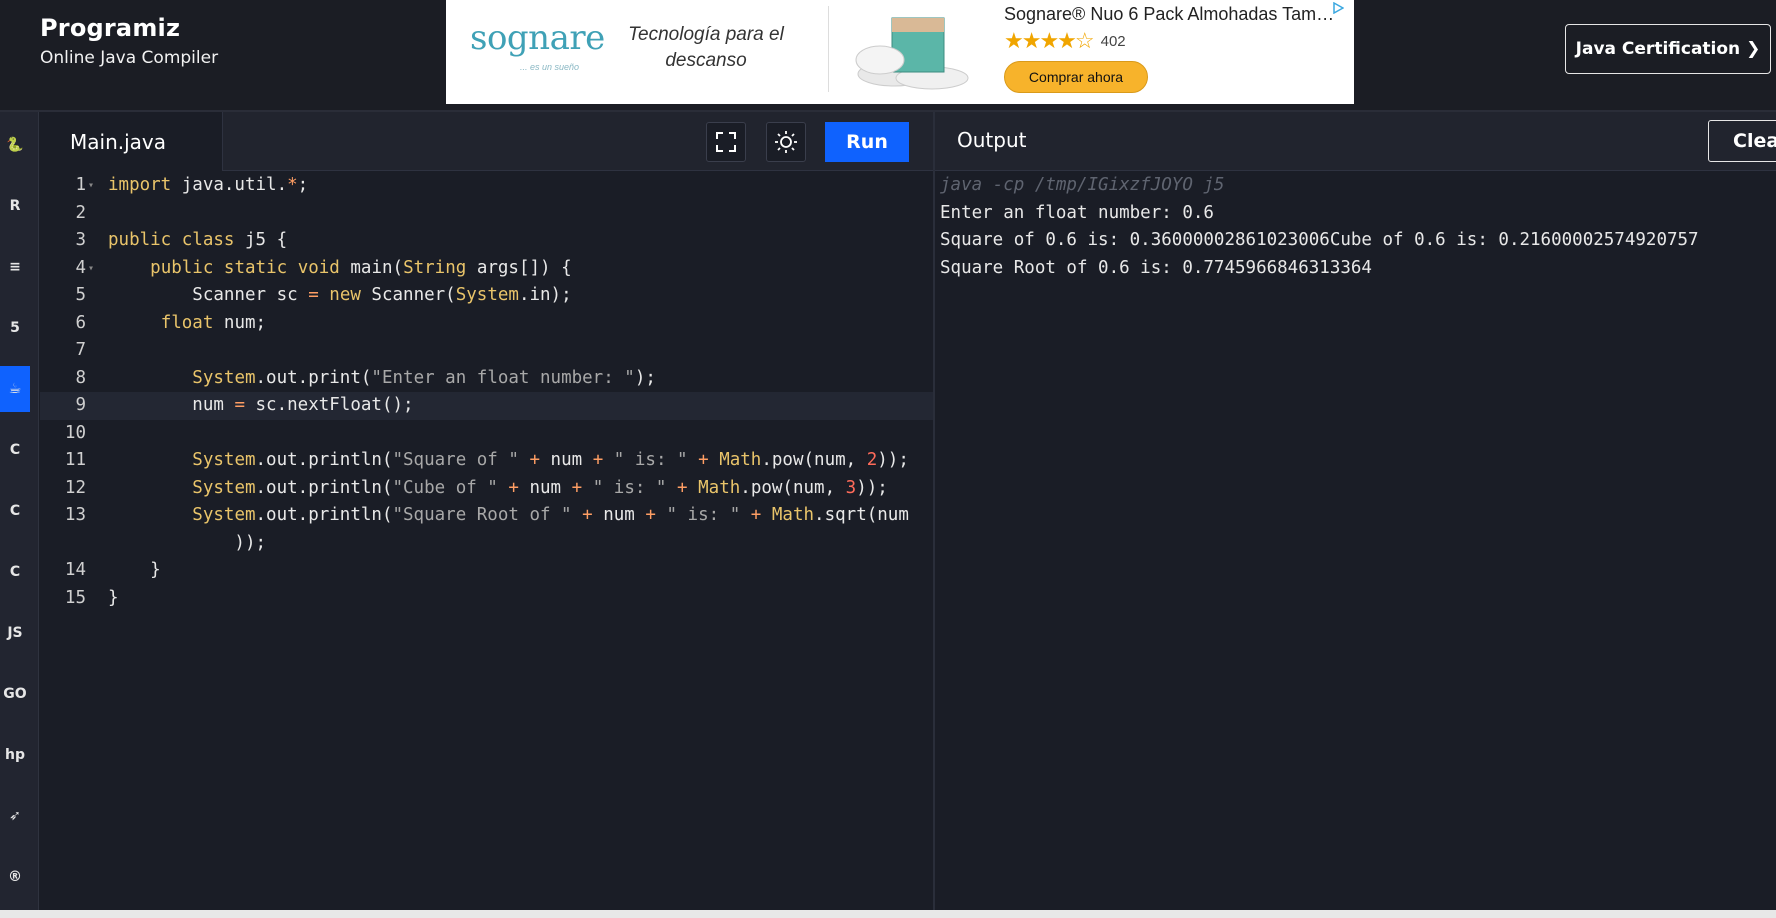 The width and height of the screenshot is (1776, 918). Describe the element at coordinates (487, 324) in the screenshot. I see `code-line: 6 float num;` at that location.